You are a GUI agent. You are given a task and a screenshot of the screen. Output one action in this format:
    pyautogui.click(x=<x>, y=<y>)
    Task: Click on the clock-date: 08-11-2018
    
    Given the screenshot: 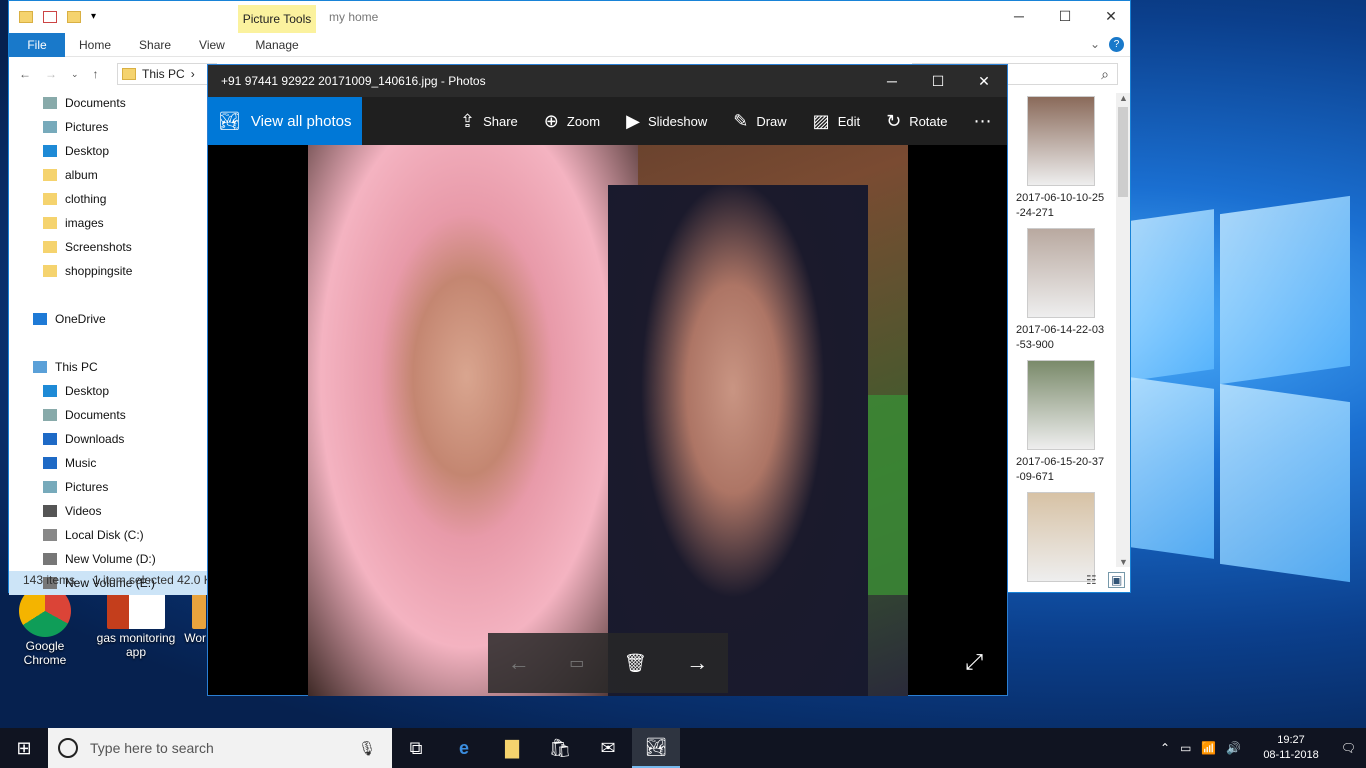 What is the action you would take?
    pyautogui.click(x=1291, y=755)
    